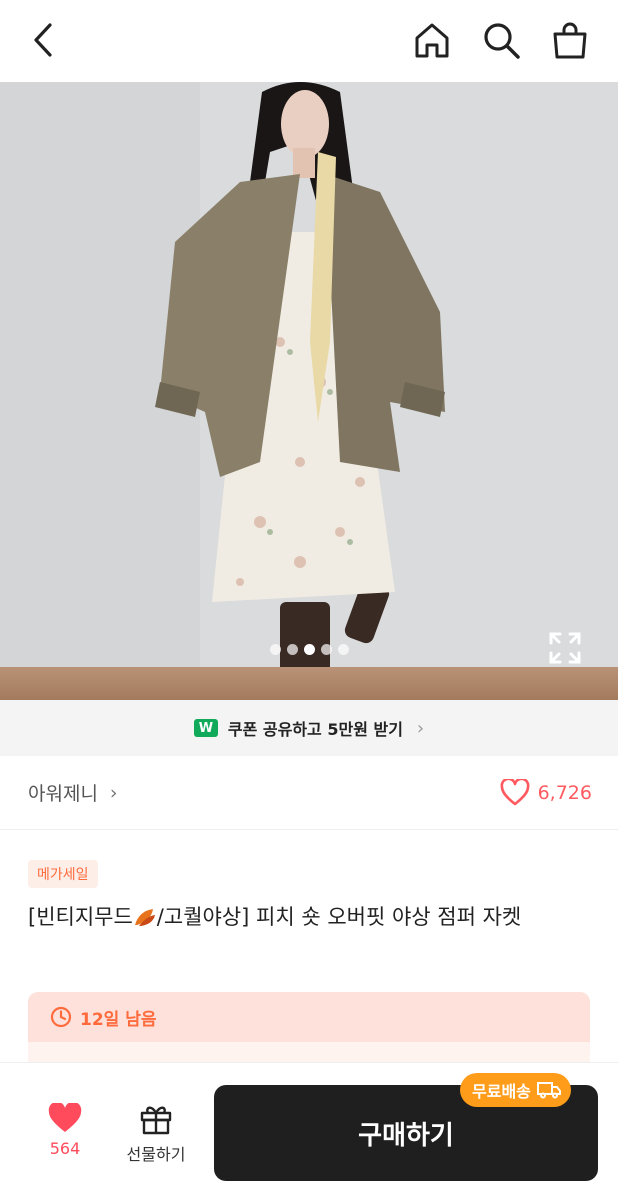  What do you see at coordinates (65, 1148) in the screenshot?
I see `wishlist-count: 564` at bounding box center [65, 1148].